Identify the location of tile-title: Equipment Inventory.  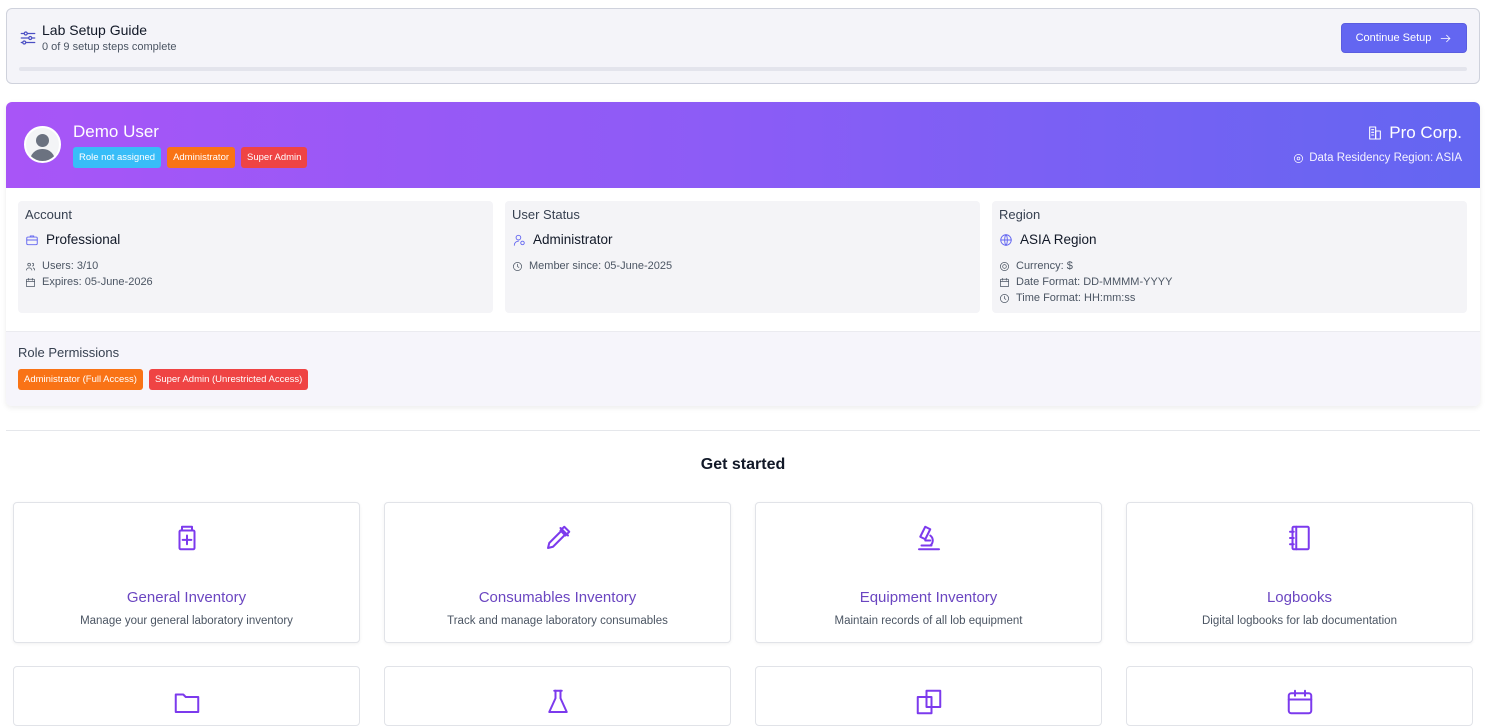
(928, 597).